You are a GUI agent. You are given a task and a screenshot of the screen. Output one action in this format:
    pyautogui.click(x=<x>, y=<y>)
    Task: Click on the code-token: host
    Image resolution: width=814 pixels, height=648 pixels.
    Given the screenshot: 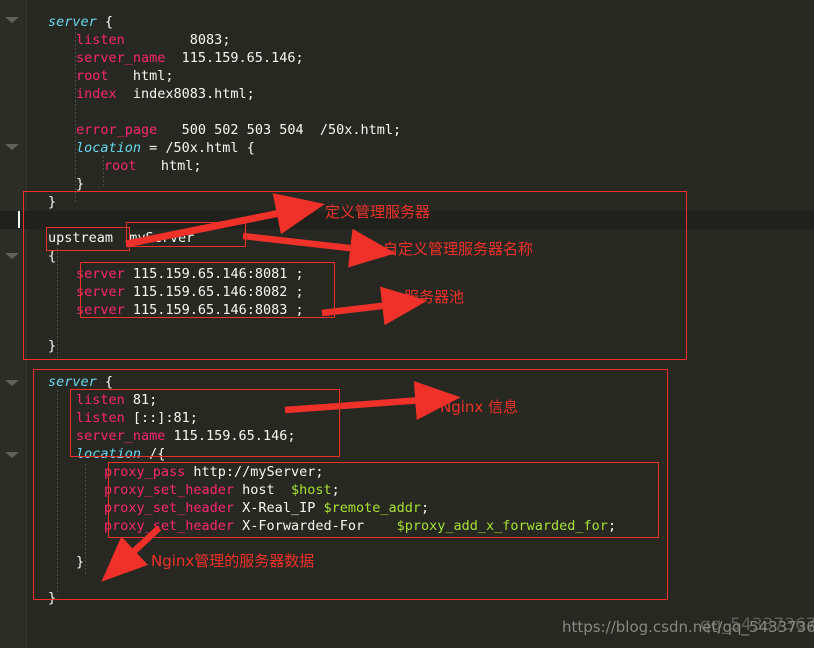 What is the action you would take?
    pyautogui.click(x=262, y=490)
    